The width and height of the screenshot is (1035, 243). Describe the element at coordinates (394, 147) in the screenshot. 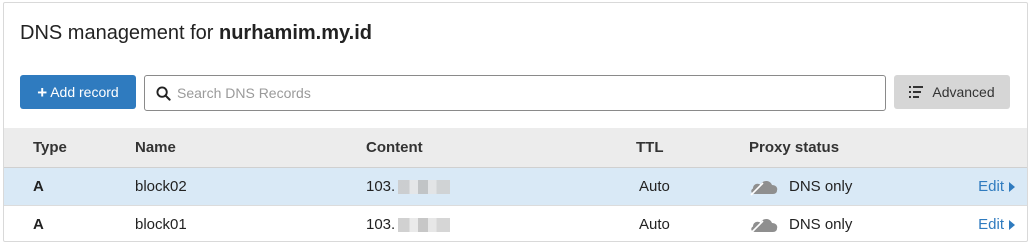

I see `column-header-content: Content` at that location.